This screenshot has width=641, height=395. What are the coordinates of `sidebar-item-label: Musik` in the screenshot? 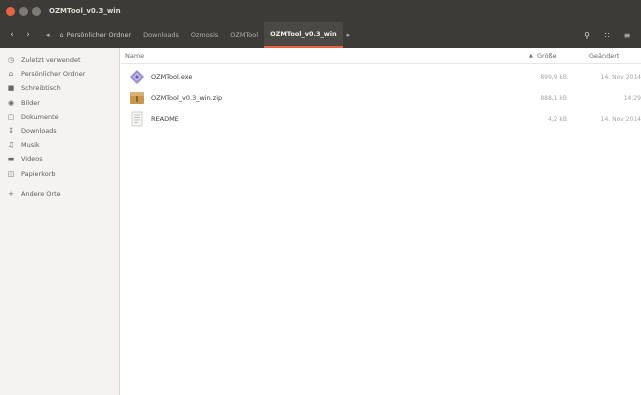 It's located at (30, 145).